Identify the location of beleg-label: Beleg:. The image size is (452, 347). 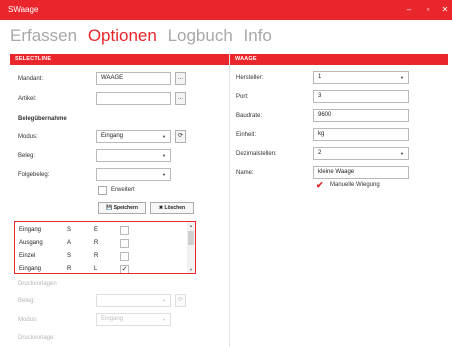
(27, 156).